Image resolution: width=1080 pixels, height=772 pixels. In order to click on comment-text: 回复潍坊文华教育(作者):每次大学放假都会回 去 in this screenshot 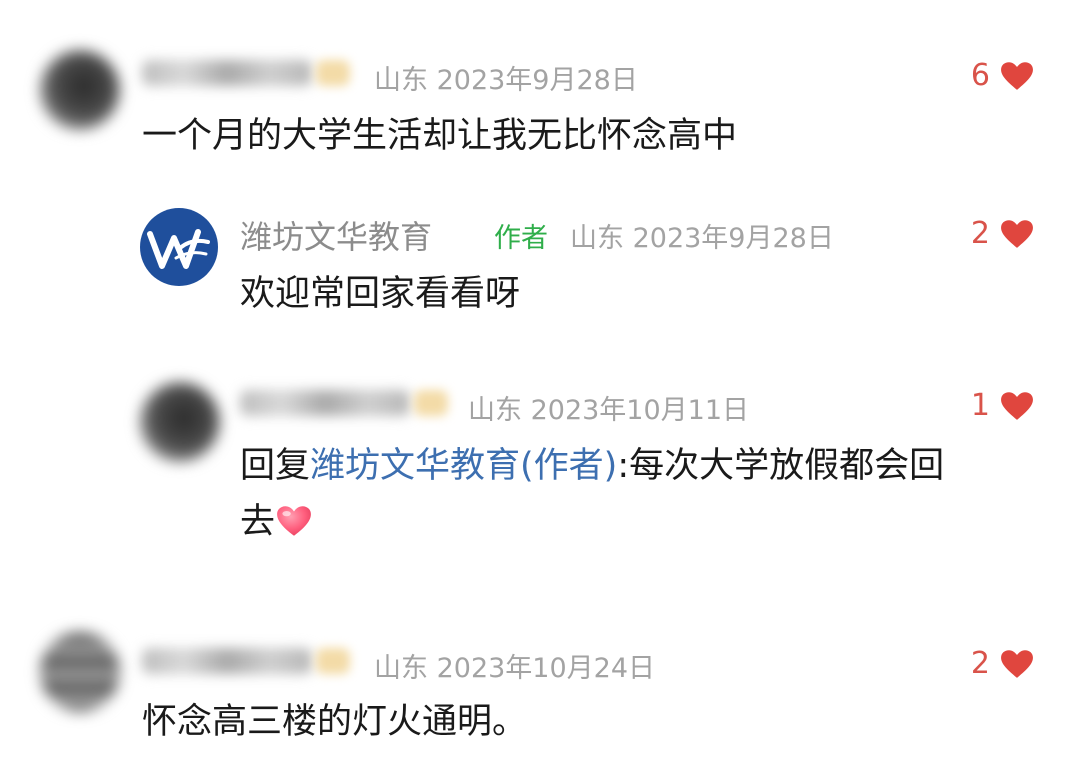, I will do `click(640, 494)`.